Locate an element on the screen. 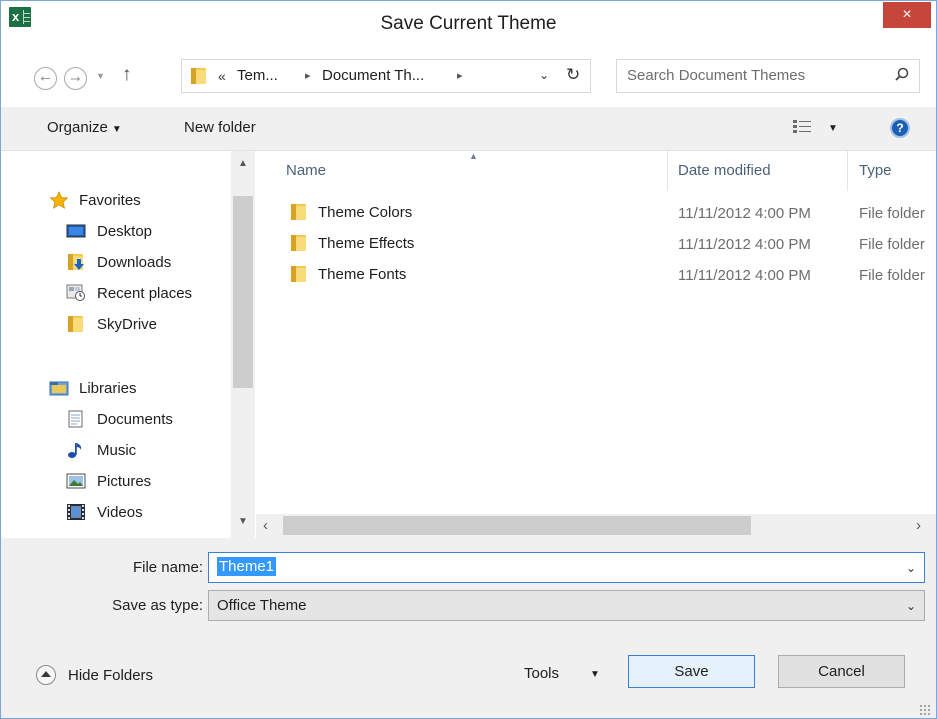  close-icon: × is located at coordinates (907, 14).